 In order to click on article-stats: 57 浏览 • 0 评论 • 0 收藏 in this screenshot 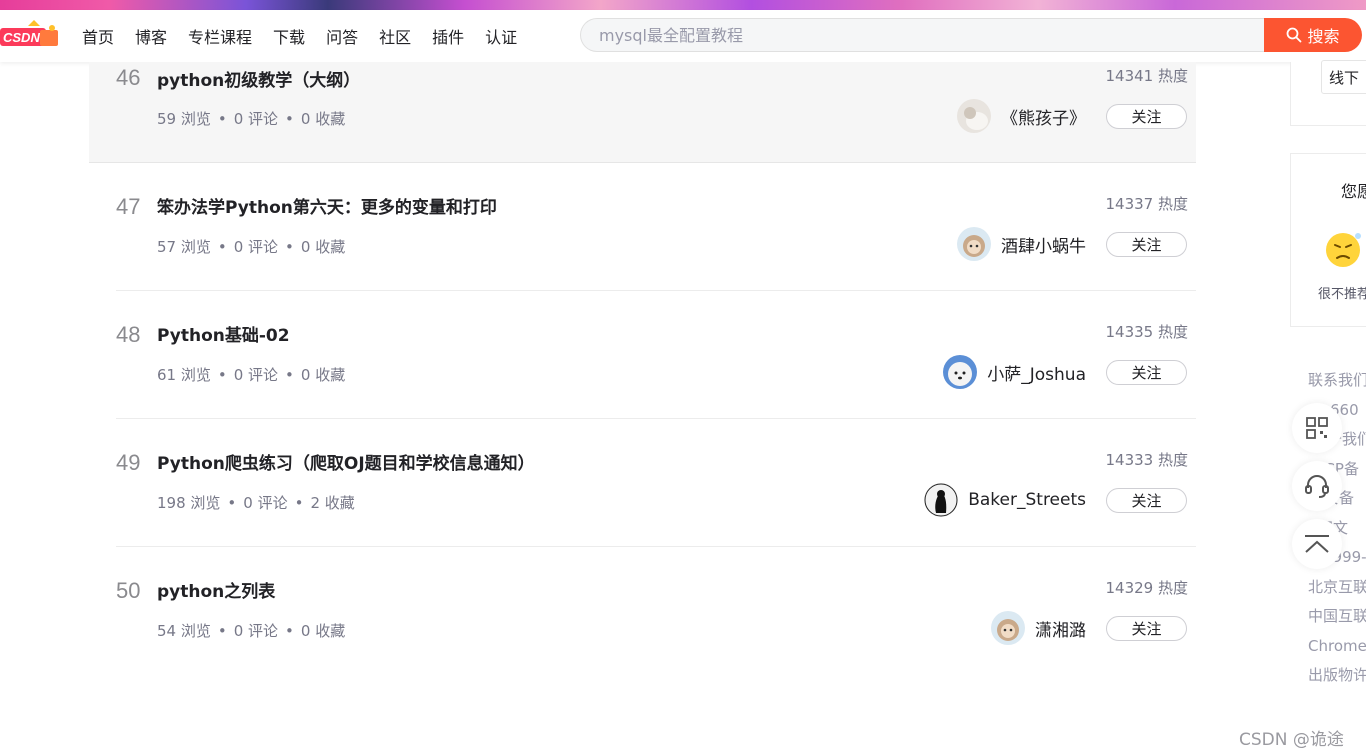, I will do `click(251, 247)`.